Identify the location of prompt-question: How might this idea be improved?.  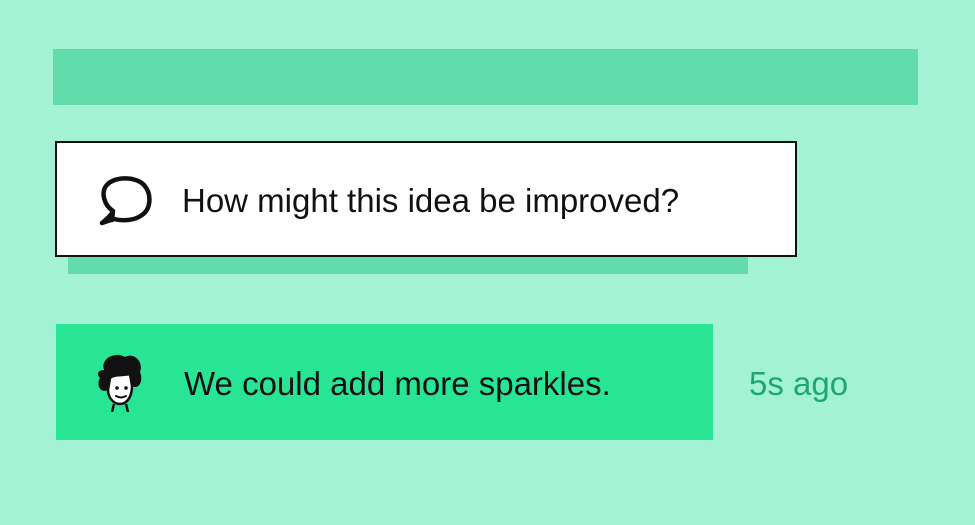
(431, 200).